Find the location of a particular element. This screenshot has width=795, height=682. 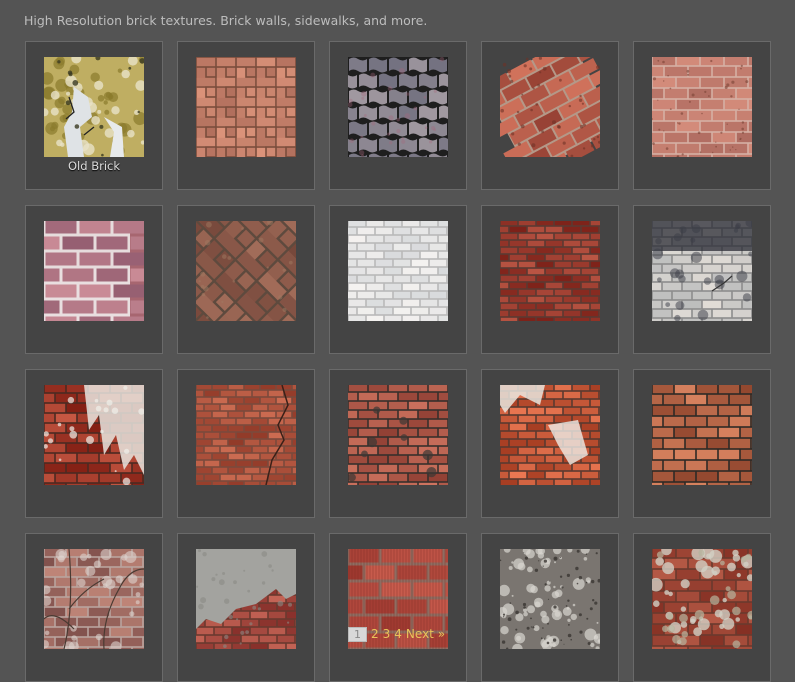

texture-tile: Old Brick is located at coordinates (94, 115).